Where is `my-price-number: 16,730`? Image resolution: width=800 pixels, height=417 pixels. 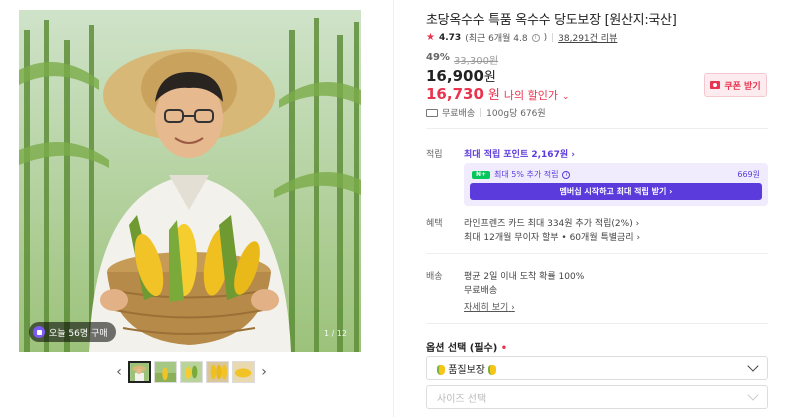
my-price-number: 16,730 is located at coordinates (455, 94).